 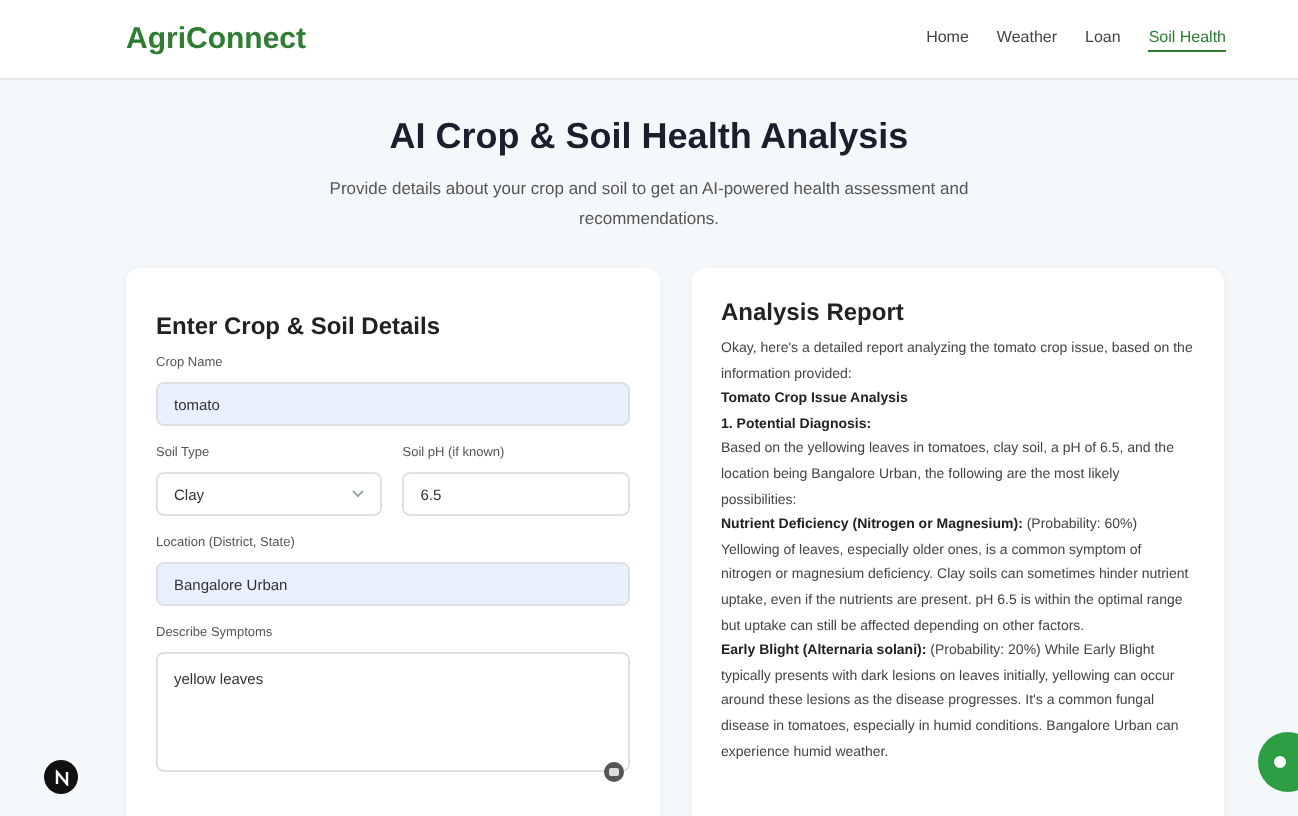 What do you see at coordinates (649, 137) in the screenshot?
I see `page-title: AI Crop & Soil Health Analysis` at bounding box center [649, 137].